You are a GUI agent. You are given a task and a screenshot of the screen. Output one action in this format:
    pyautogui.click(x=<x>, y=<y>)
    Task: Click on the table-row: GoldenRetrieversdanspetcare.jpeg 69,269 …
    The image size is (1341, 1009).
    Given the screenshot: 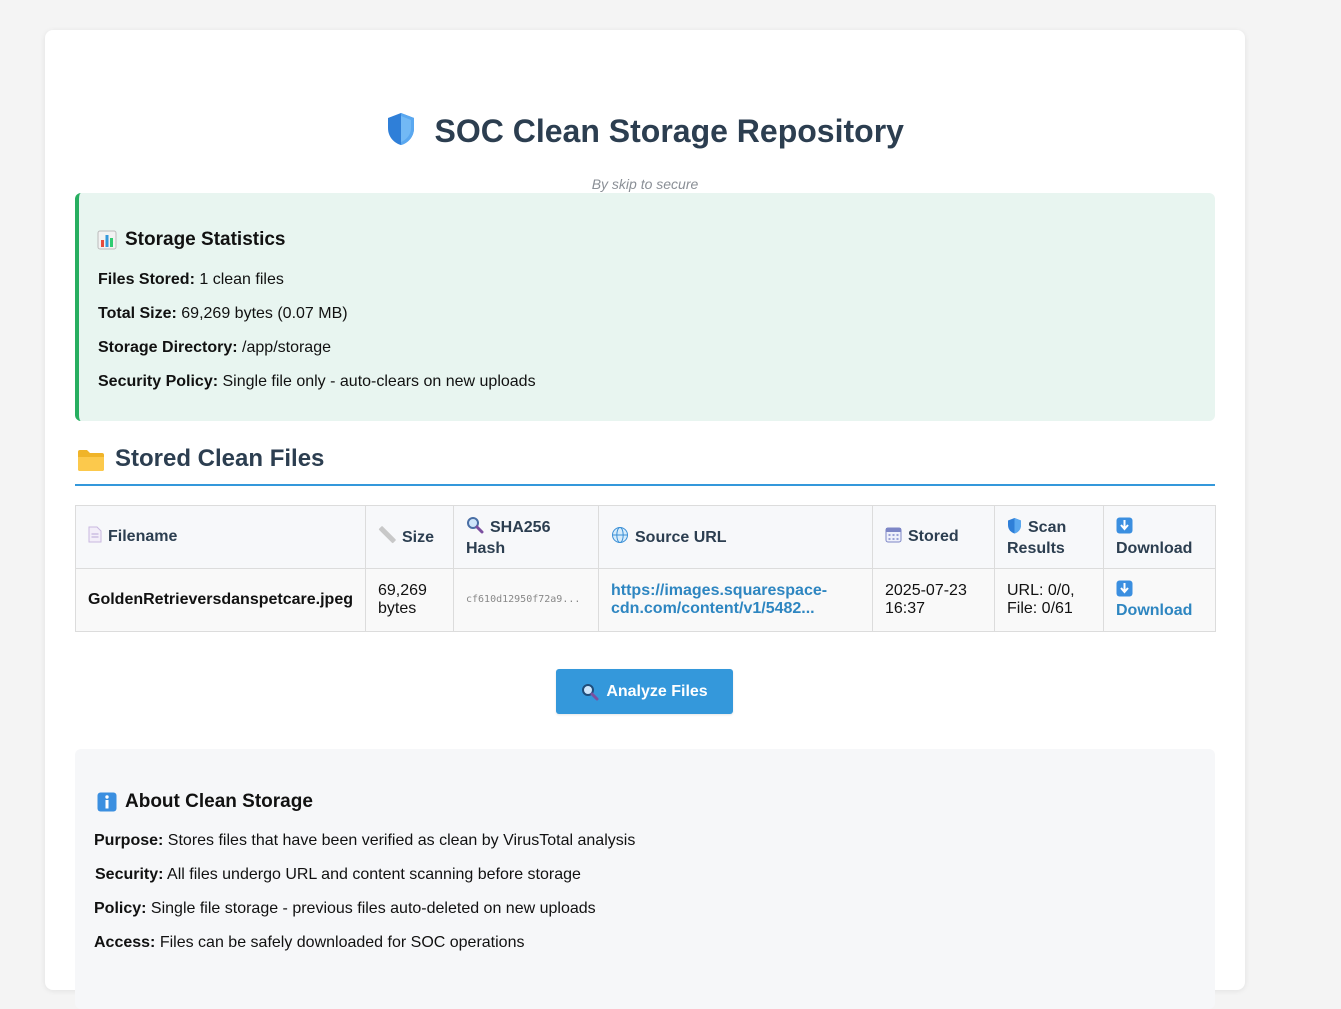 What is the action you would take?
    pyautogui.click(x=645, y=600)
    